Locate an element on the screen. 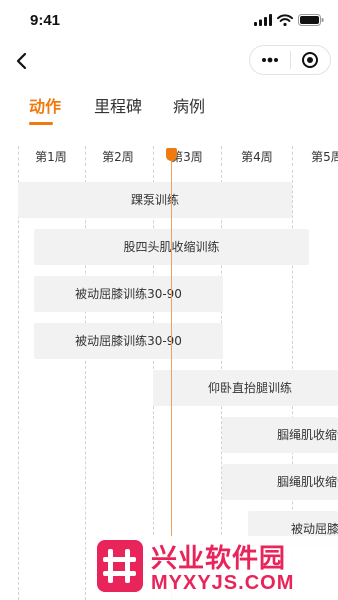  wifi-icon is located at coordinates (285, 20).